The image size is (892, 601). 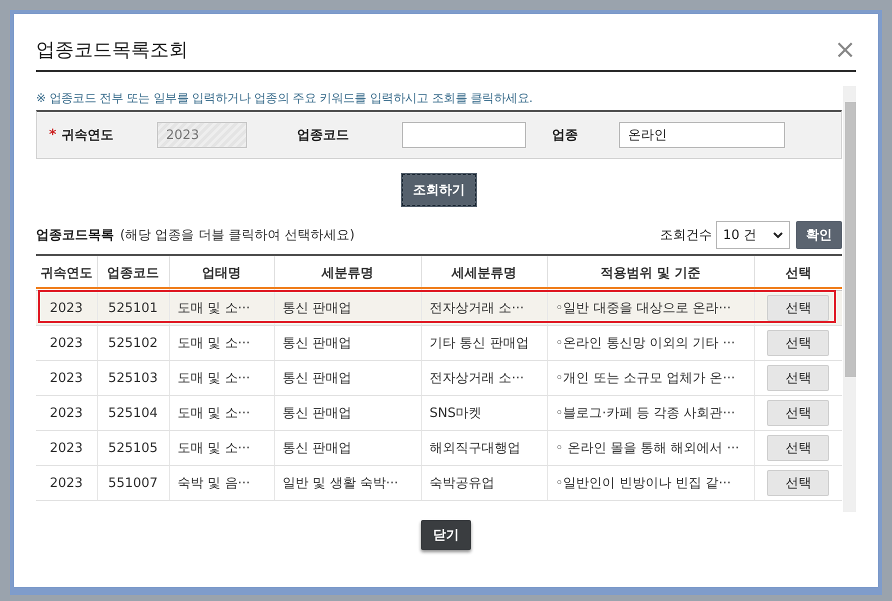 I want to click on notice-text: ※ 업종코드 전부 또는 일부를 입력하거나 업종의 주요 키워드를 입력하시고 조회를 클릭하세요., so click(x=285, y=98).